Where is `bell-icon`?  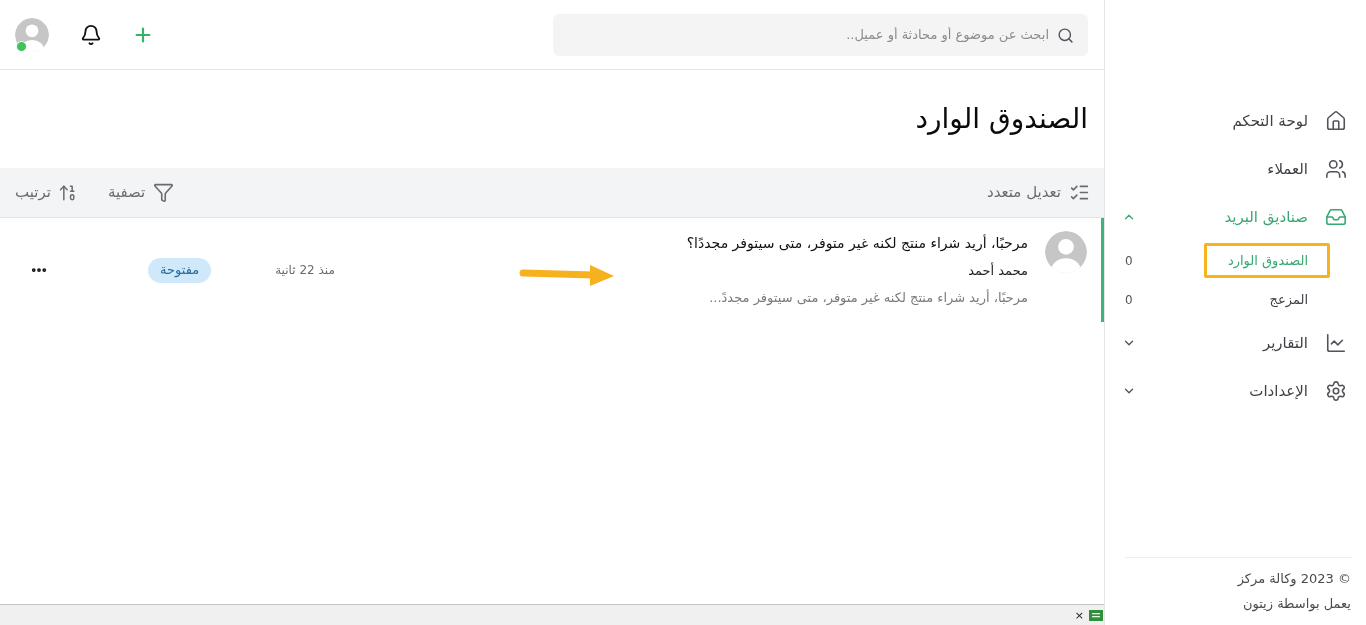
bell-icon is located at coordinates (91, 34).